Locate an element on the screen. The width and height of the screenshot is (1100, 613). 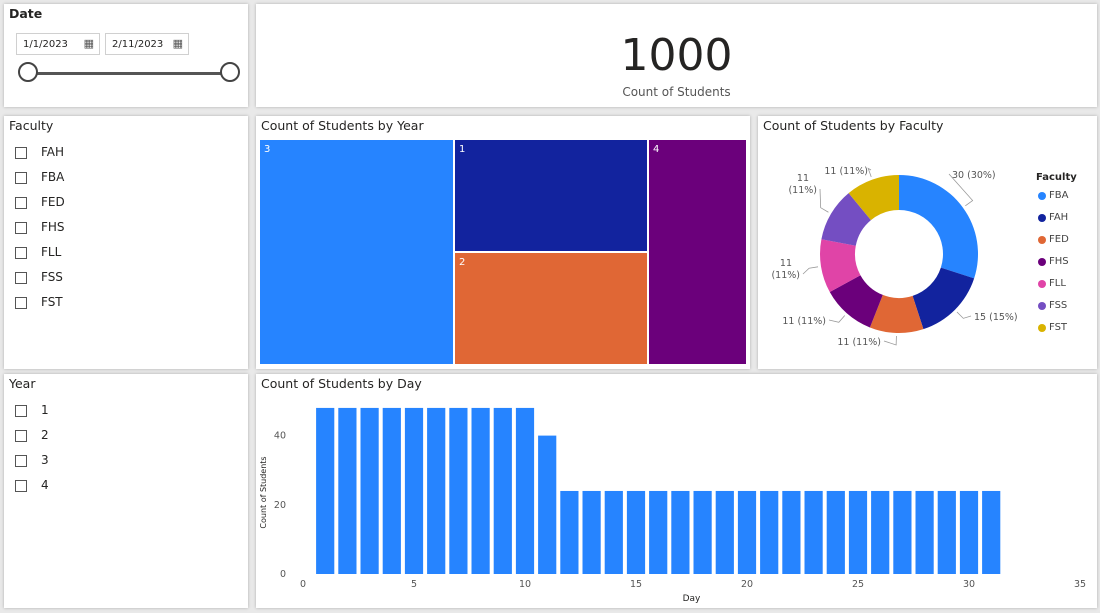
x-tick-label: 20 is located at coordinates (747, 584).